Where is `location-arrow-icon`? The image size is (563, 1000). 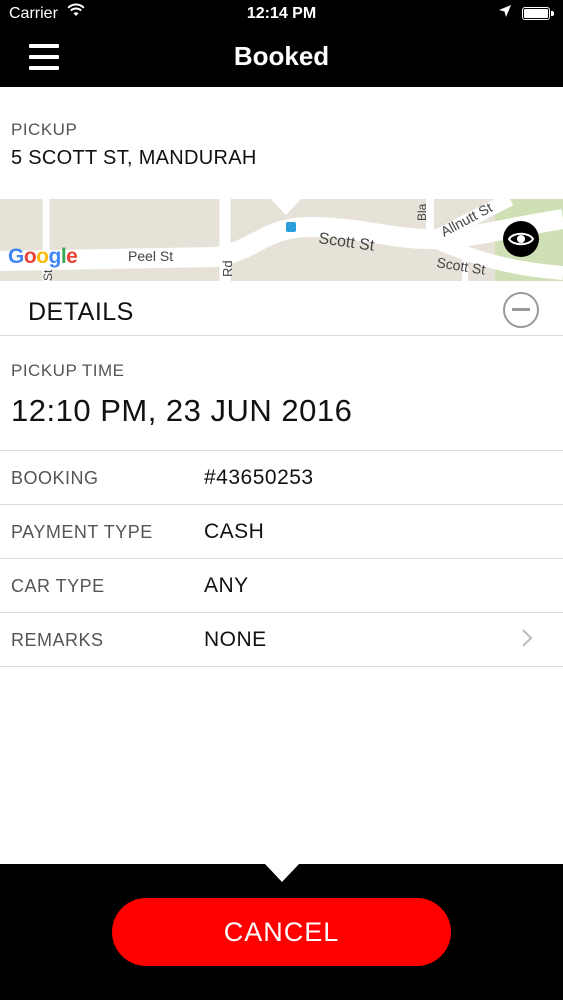 location-arrow-icon is located at coordinates (505, 13).